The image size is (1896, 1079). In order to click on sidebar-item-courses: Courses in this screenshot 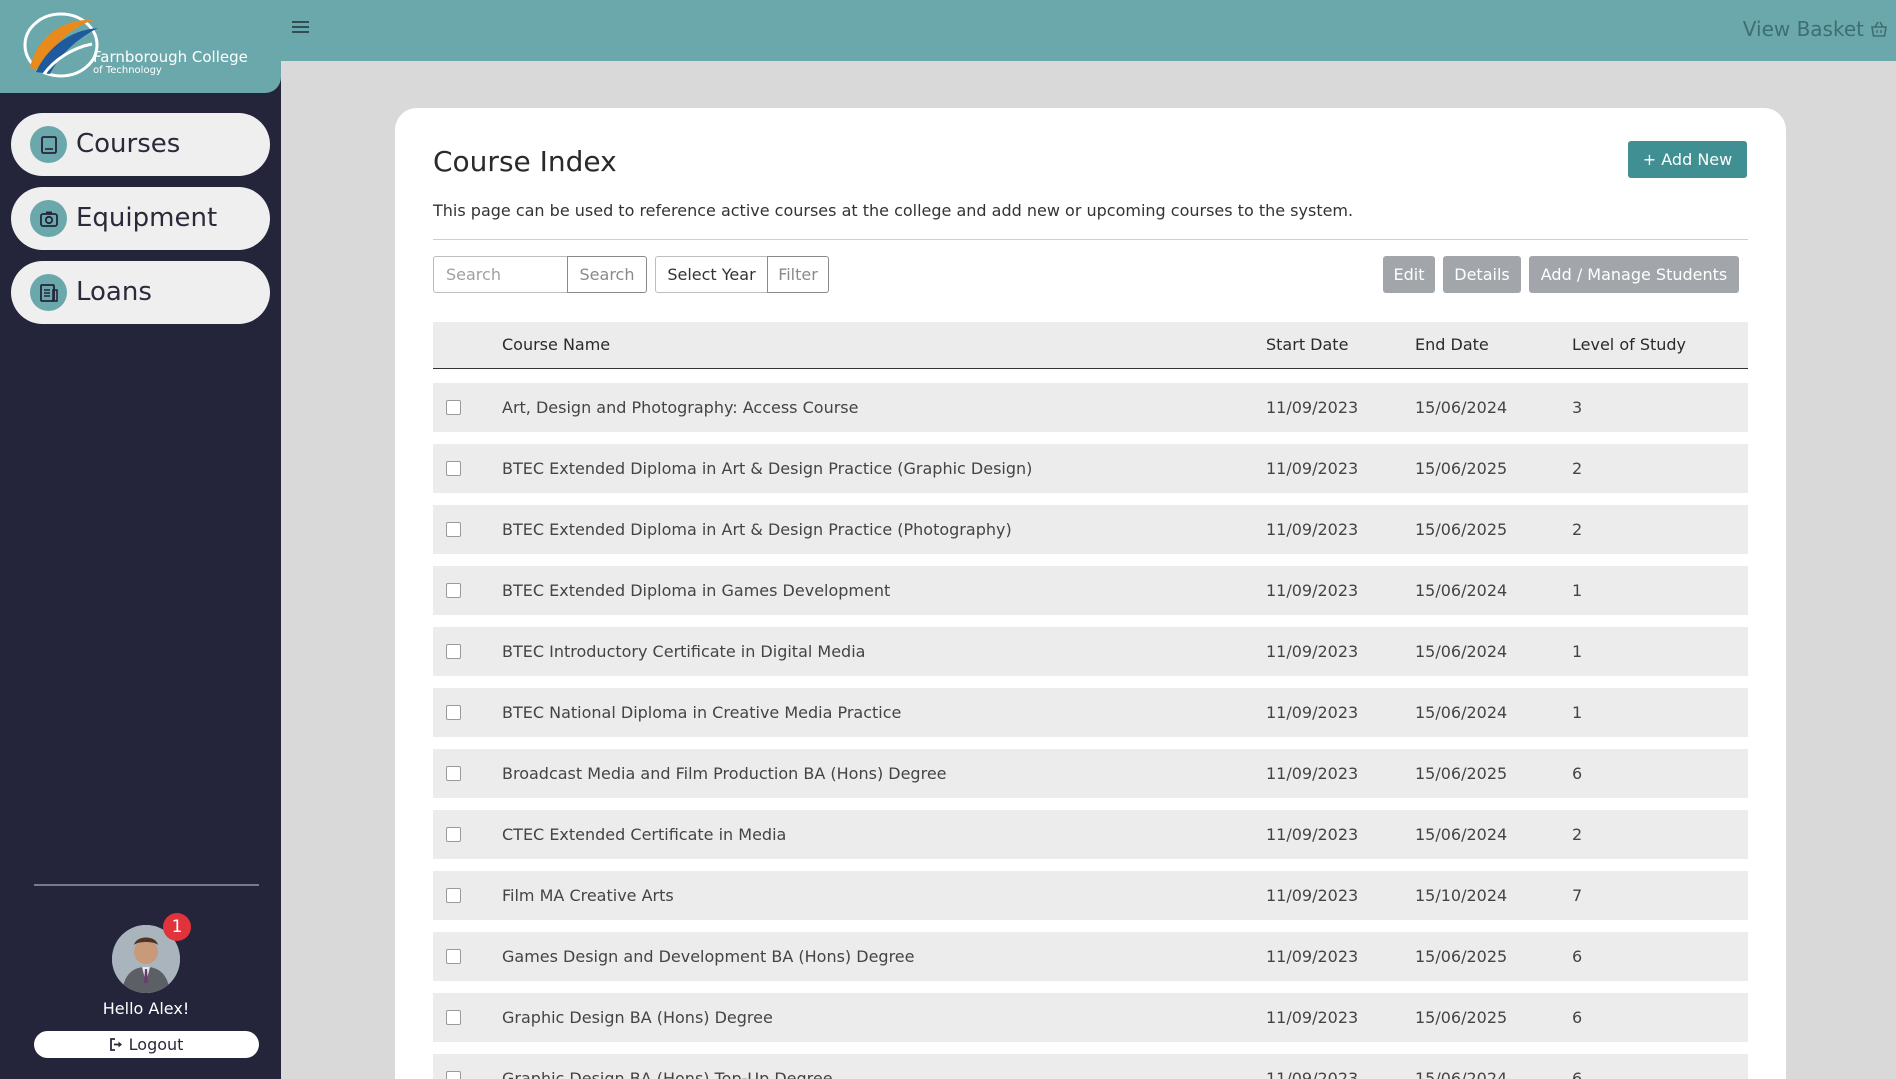, I will do `click(140, 144)`.